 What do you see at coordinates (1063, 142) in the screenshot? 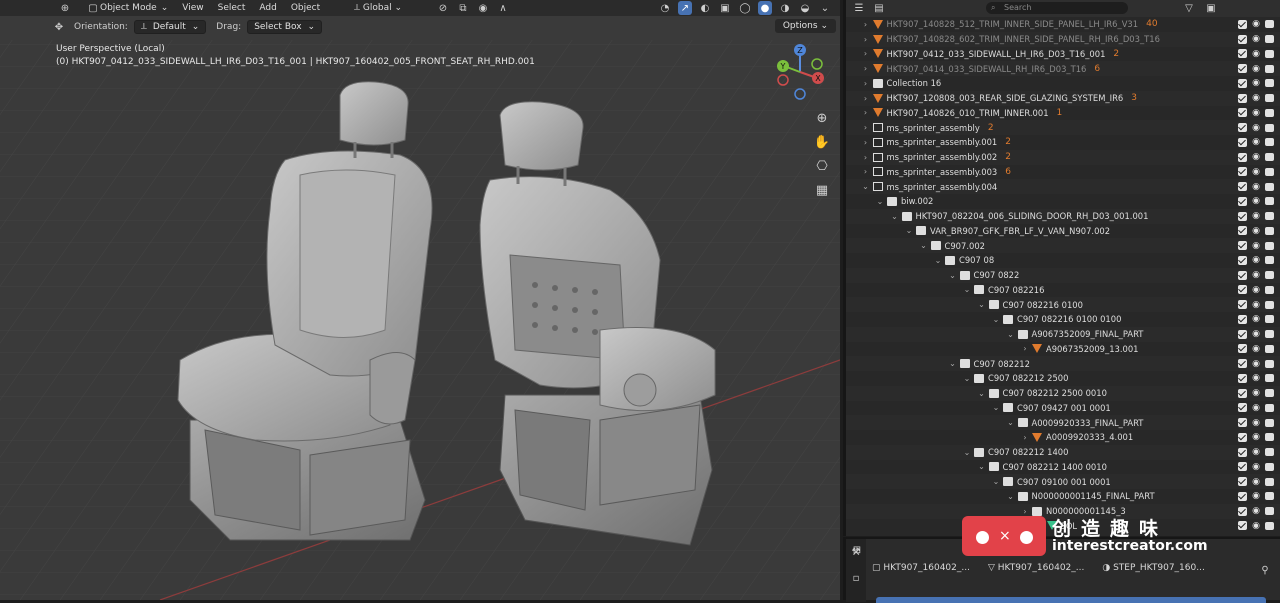
I see `outliner-row: › ms_sprinter_assembly.001 2 ◉` at bounding box center [1063, 142].